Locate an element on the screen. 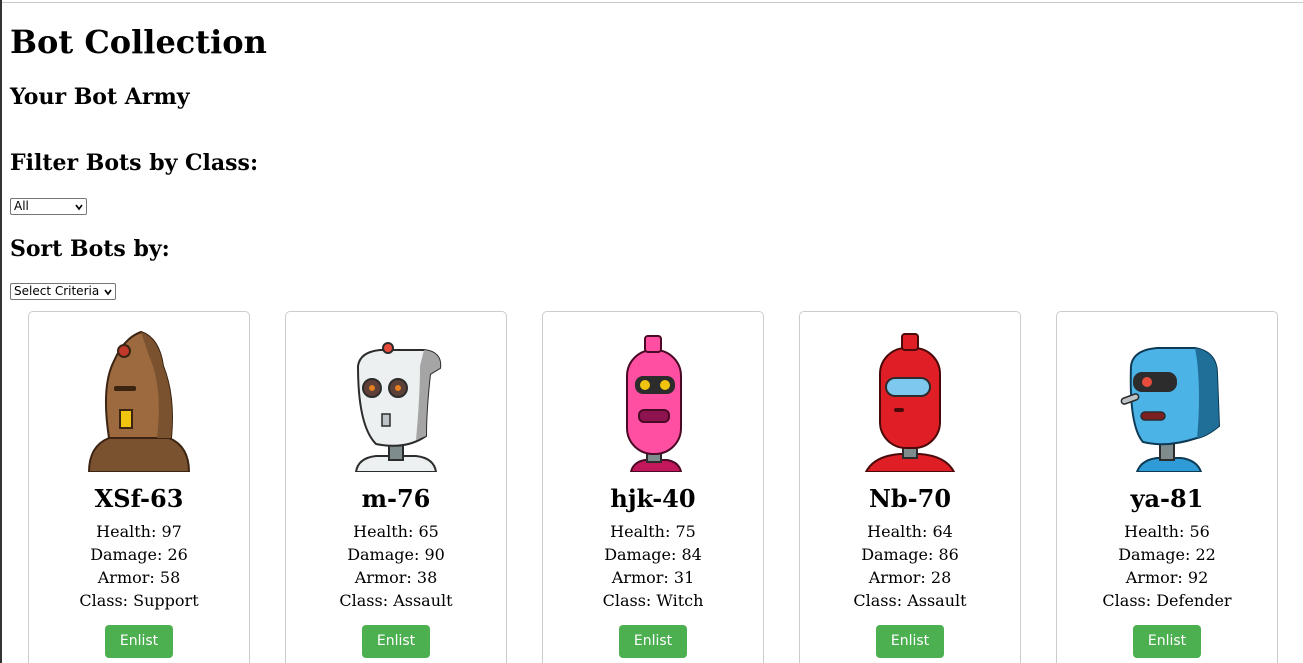 The image size is (1303, 663). bot-damage: Damage: 90 is located at coordinates (396, 554).